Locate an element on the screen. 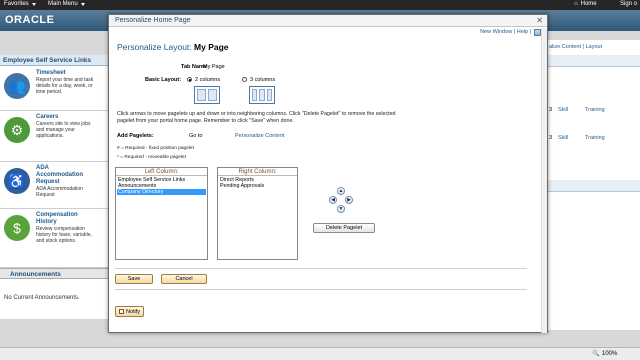  move-down-button: ▼ is located at coordinates (341, 209).